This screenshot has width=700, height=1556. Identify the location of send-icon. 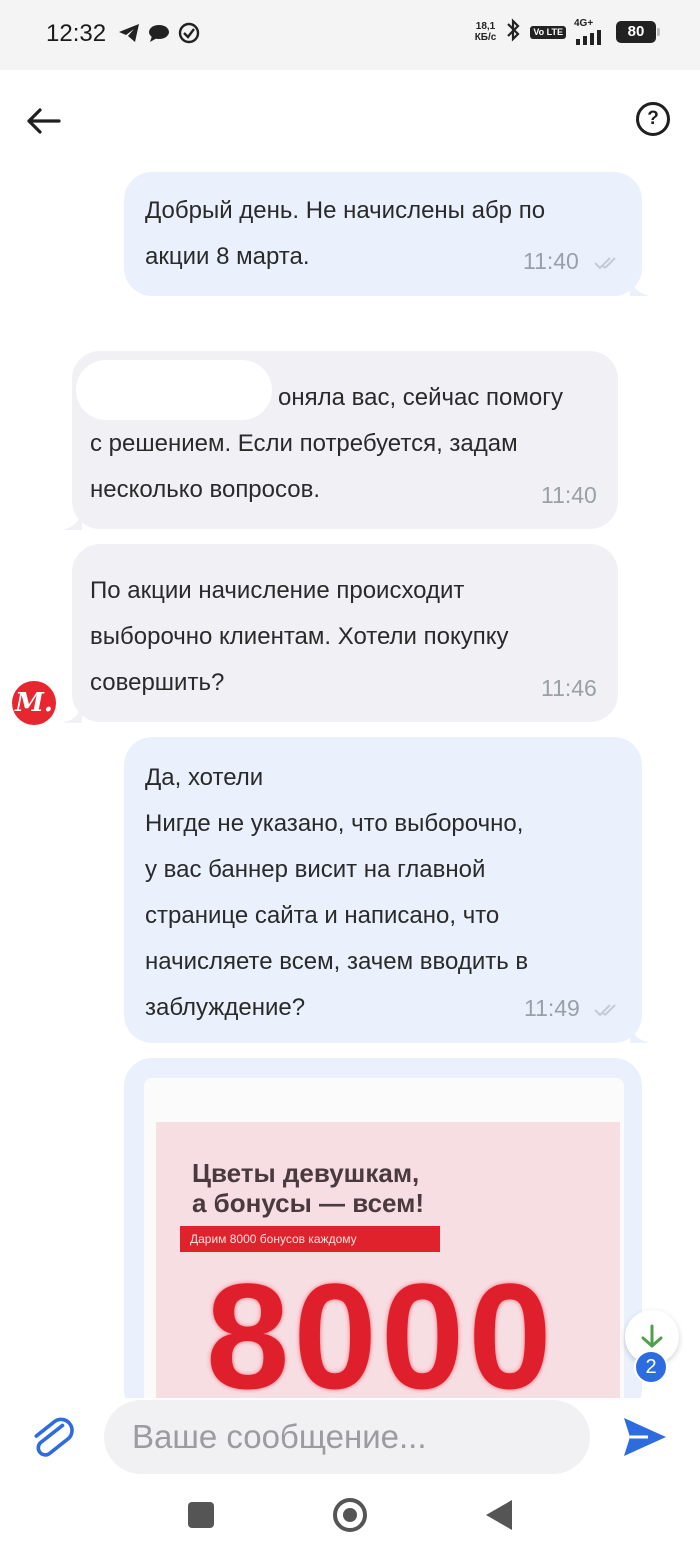
(645, 1437).